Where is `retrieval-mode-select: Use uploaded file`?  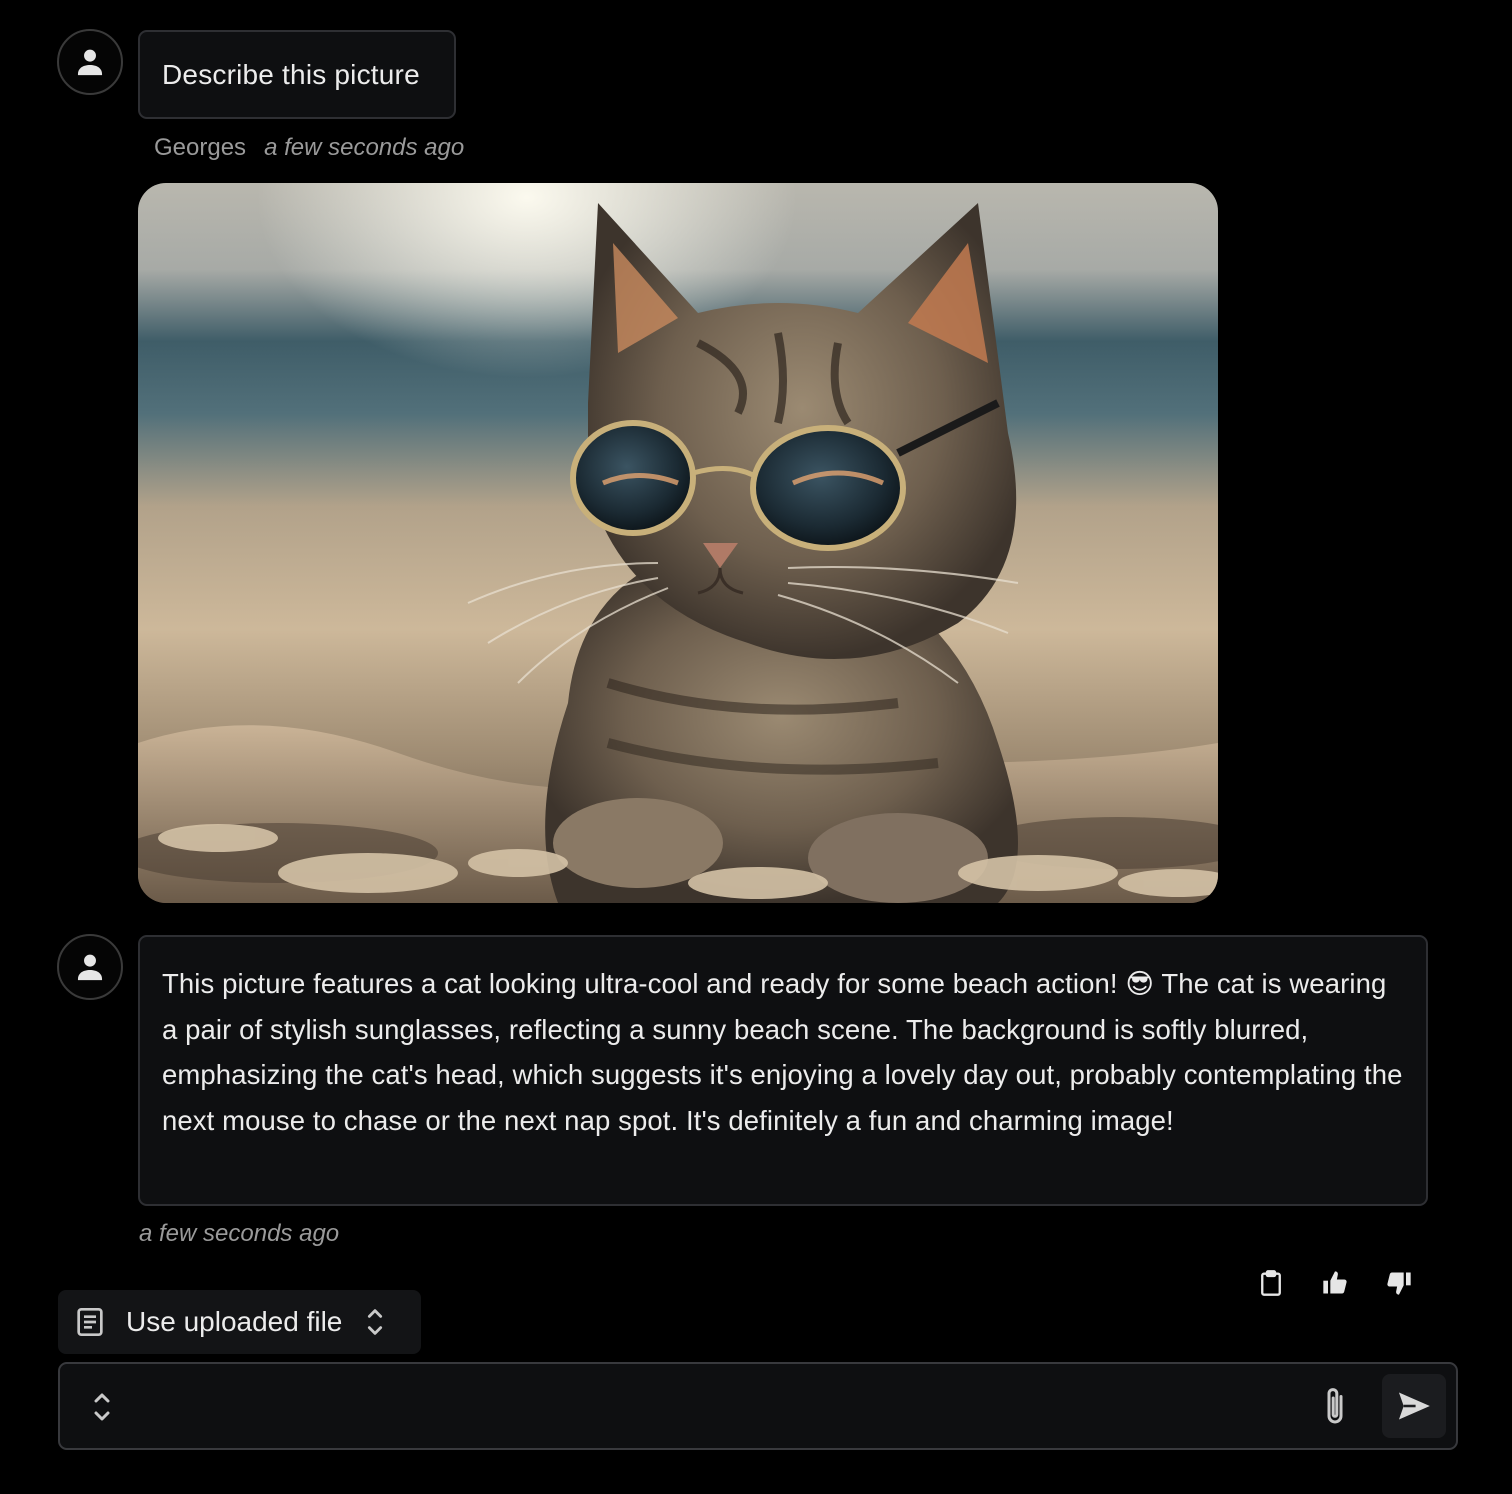
retrieval-mode-select: Use uploaded file is located at coordinates (239, 1322).